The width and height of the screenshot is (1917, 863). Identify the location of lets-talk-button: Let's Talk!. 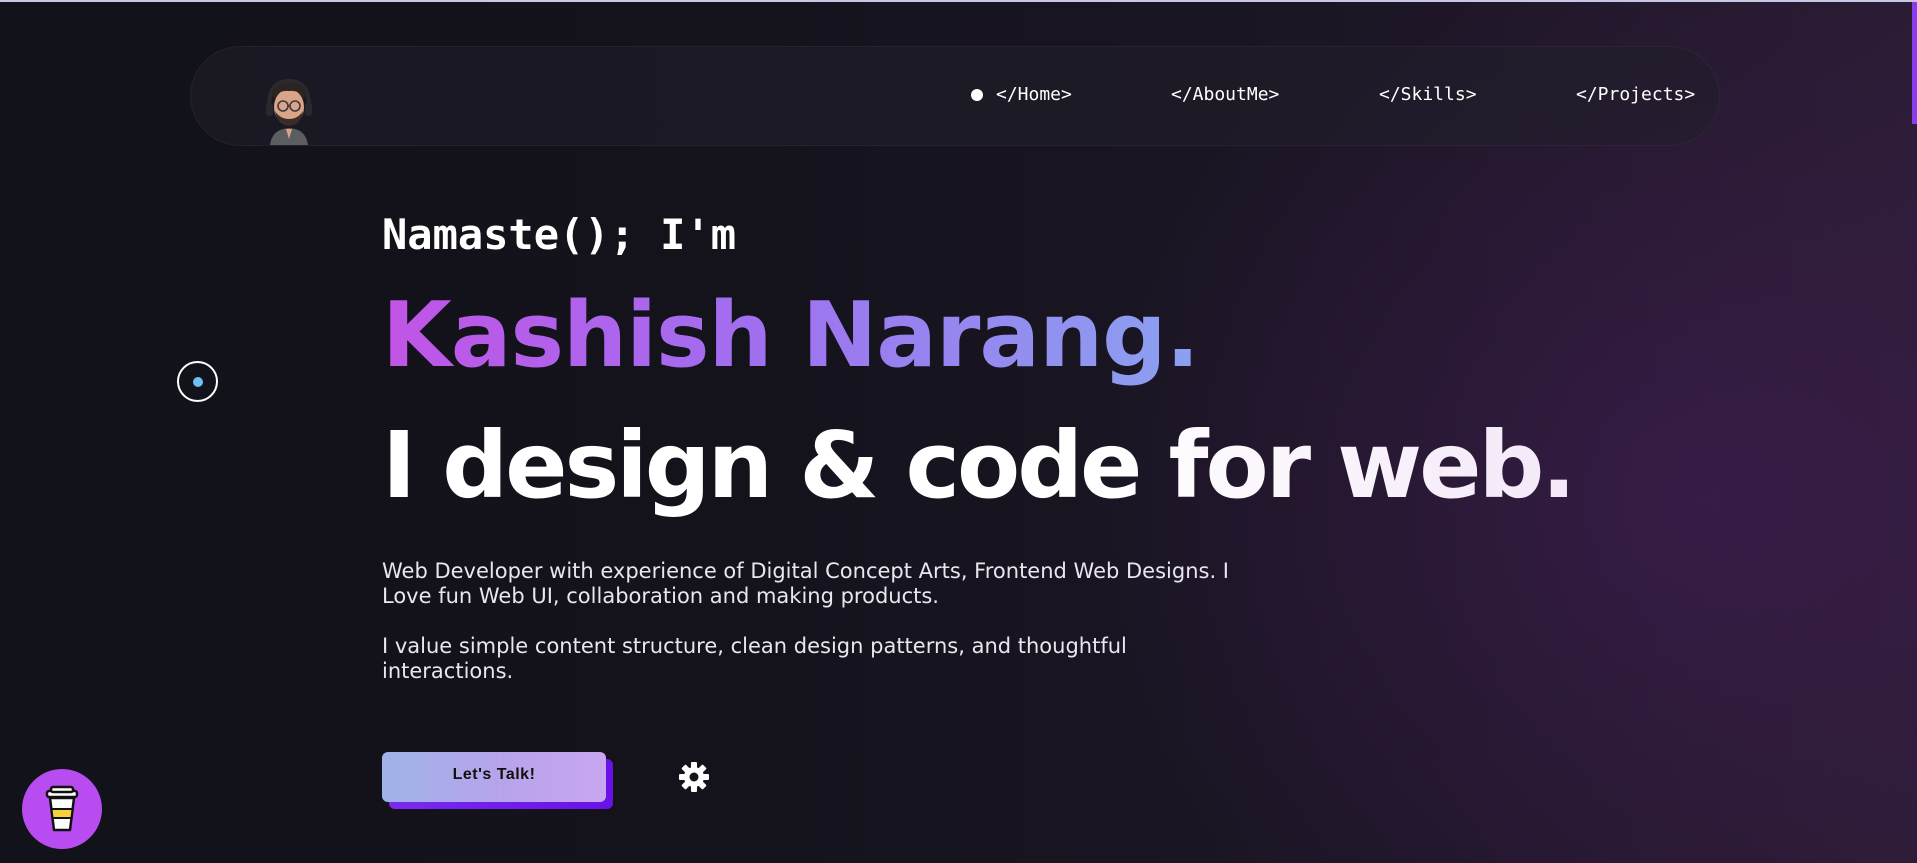
(494, 777).